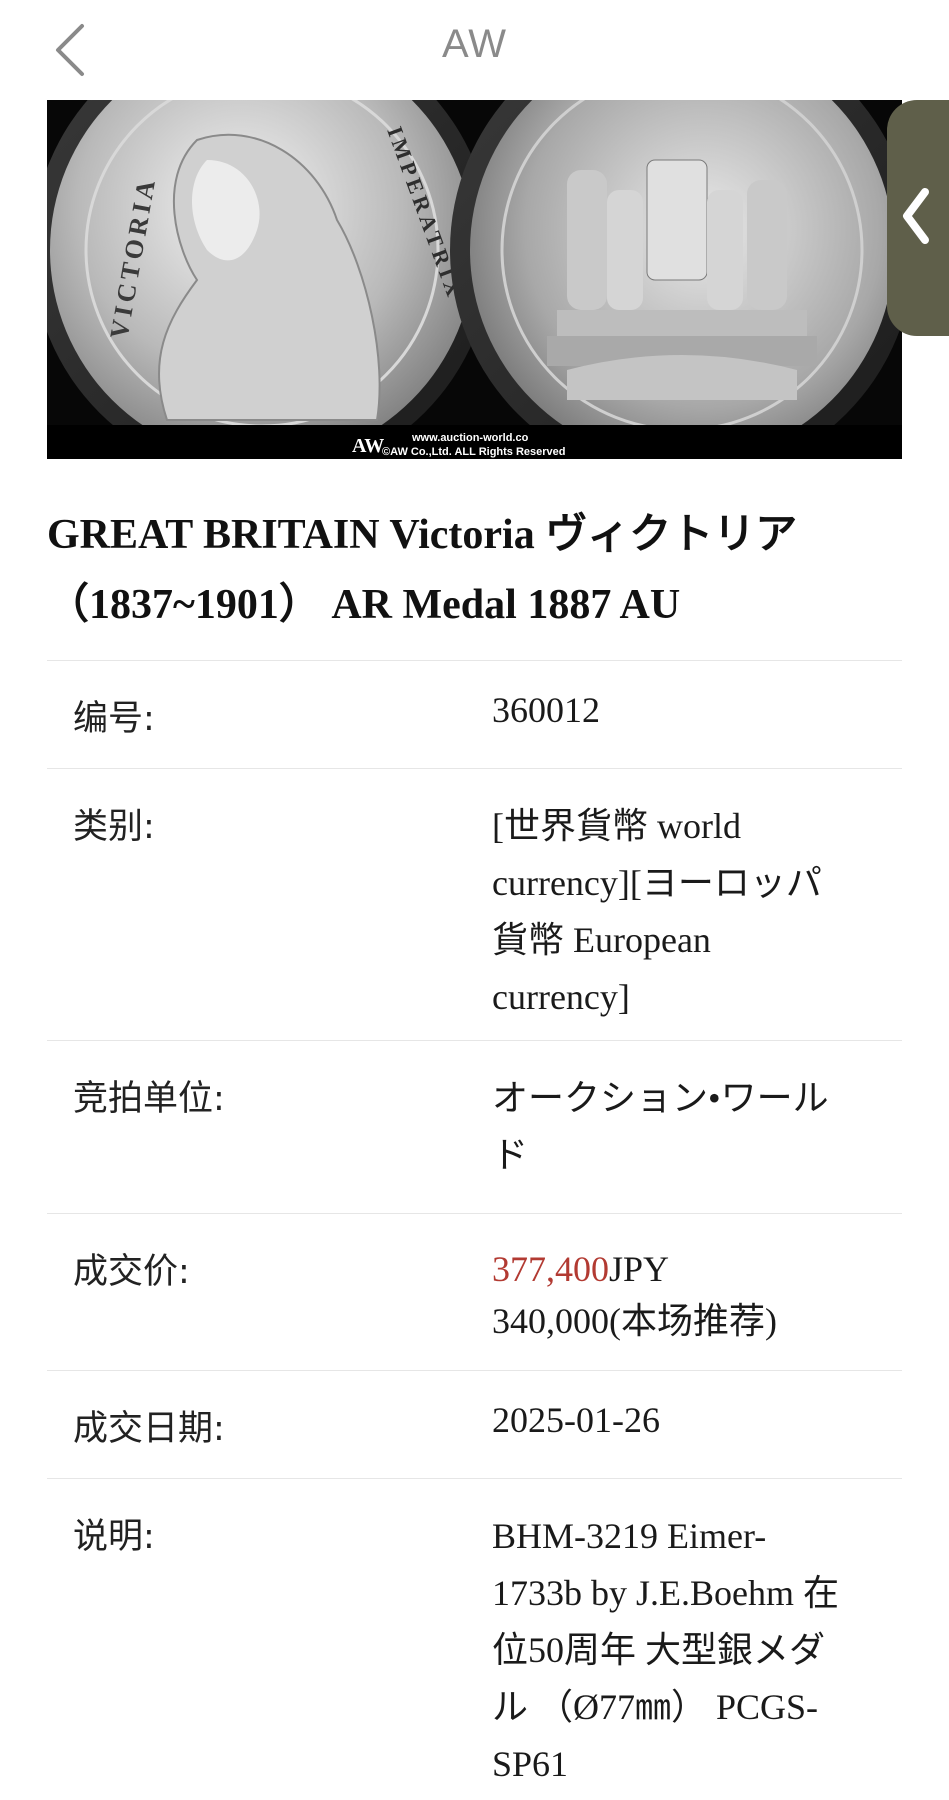 Image resolution: width=949 pixels, height=1800 pixels. I want to click on watermark-logo: AW, so click(368, 446).